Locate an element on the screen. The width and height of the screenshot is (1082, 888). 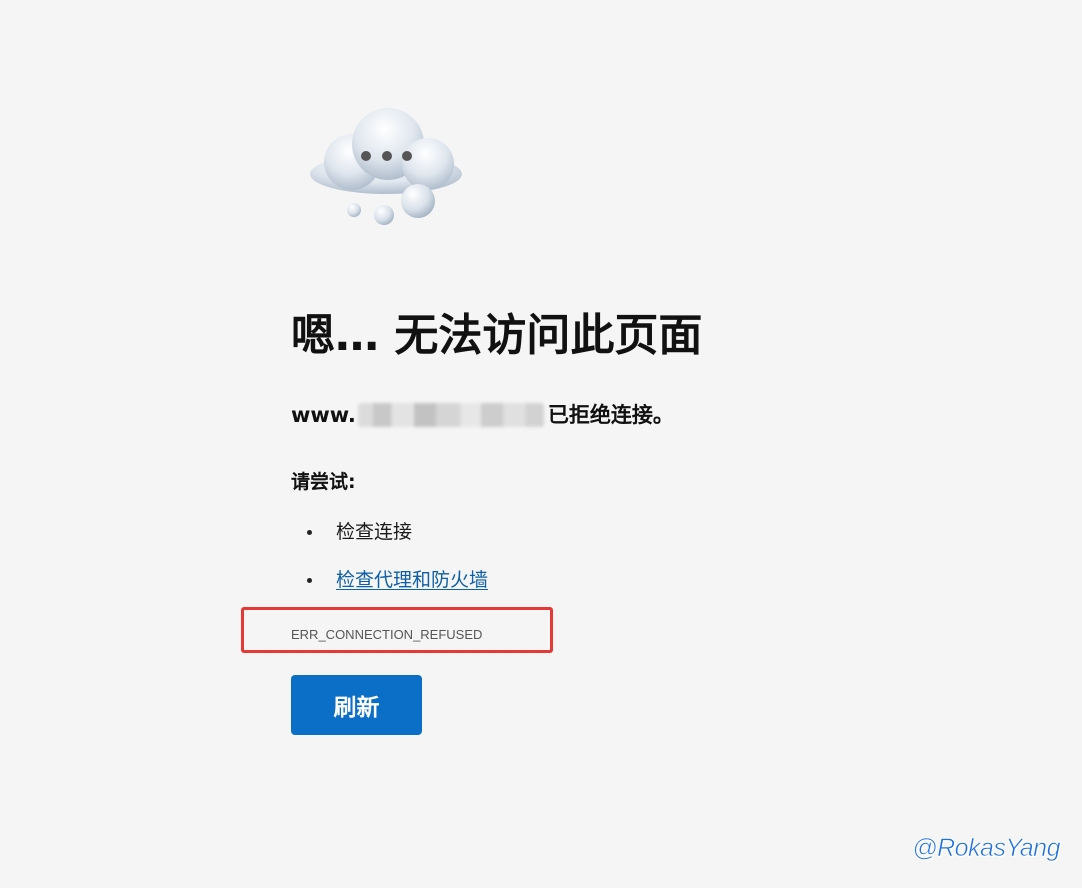
suggestion-check-proxy-firewall: 检查代理和防火墙 is located at coordinates (389, 580).